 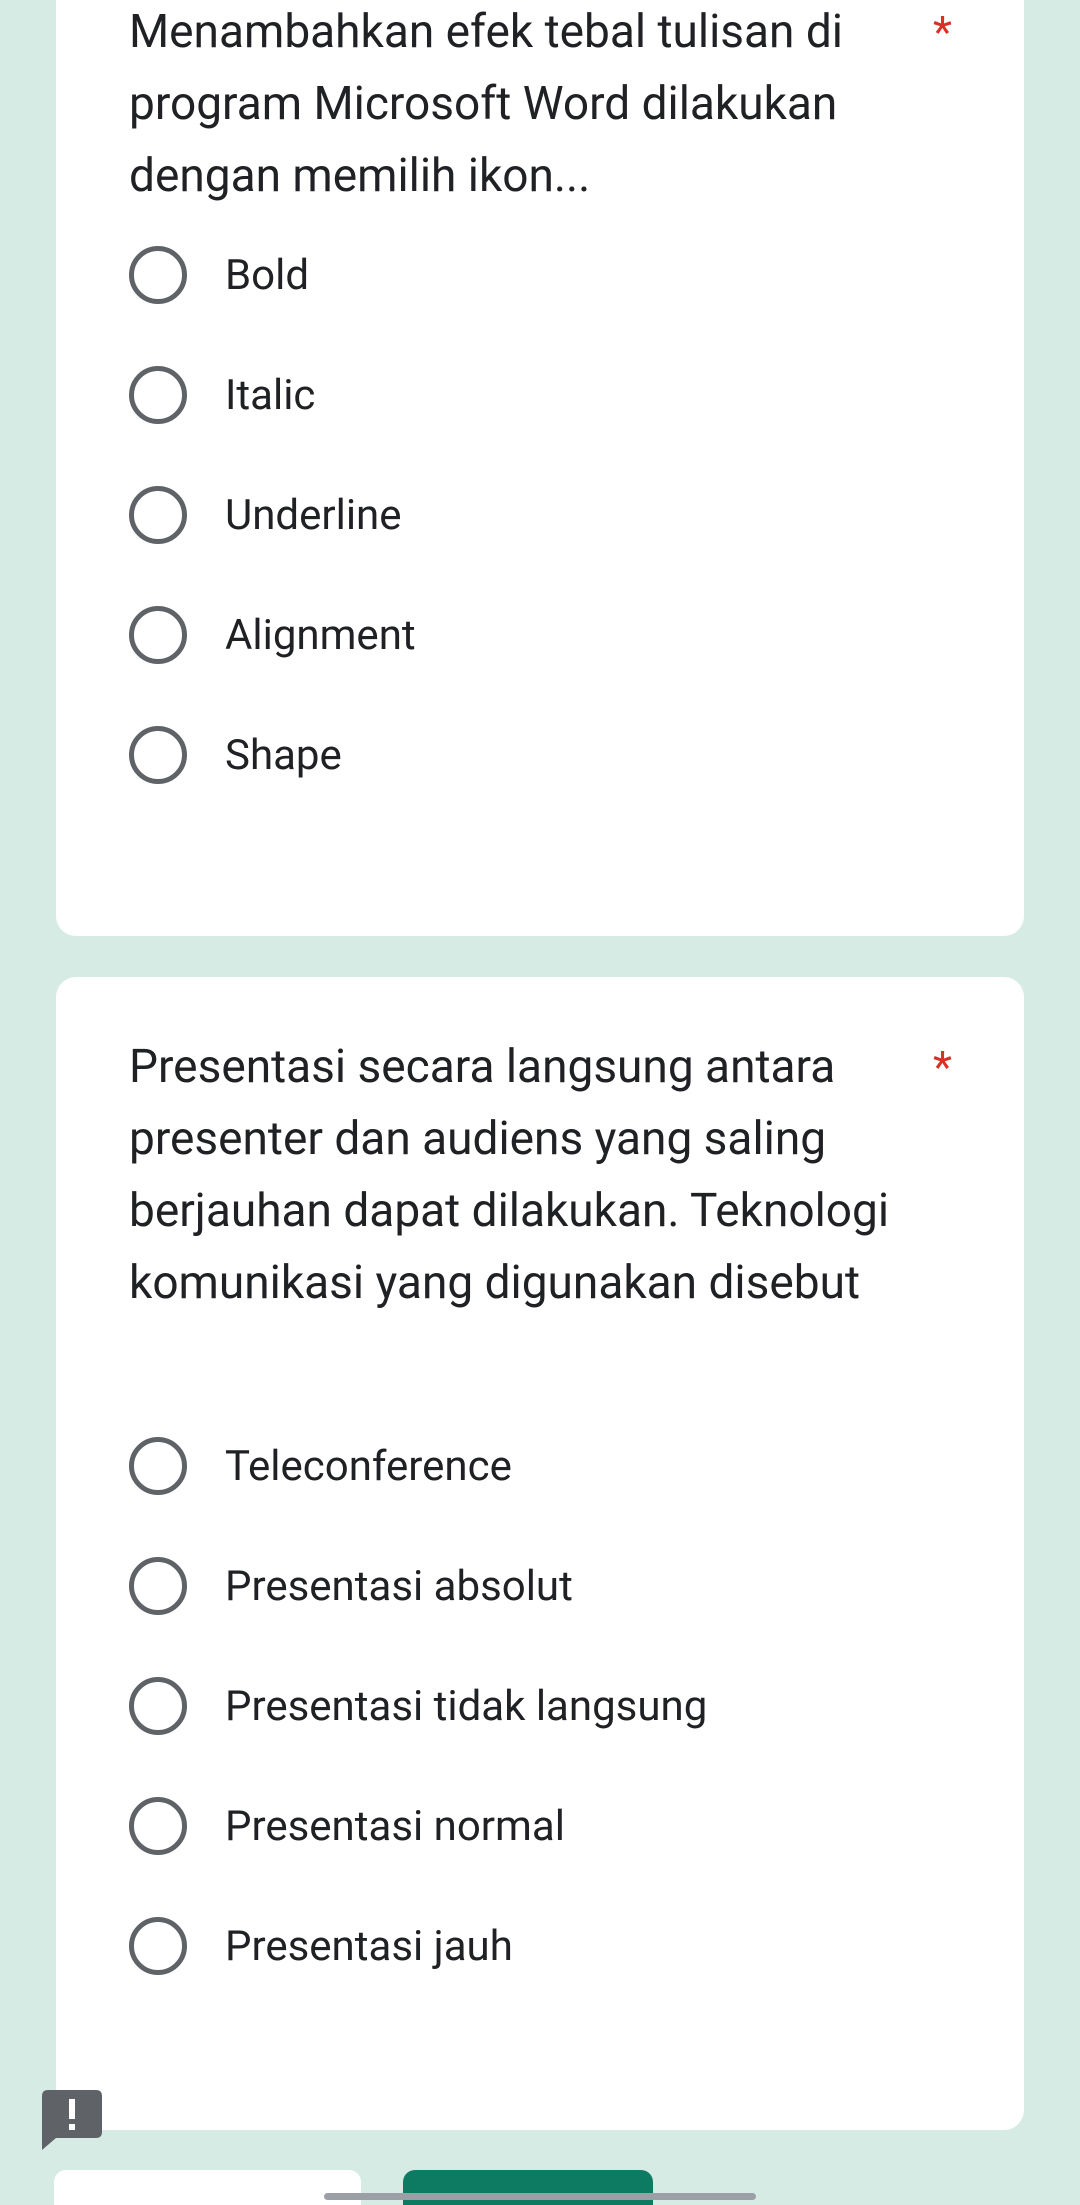 I want to click on back-button, so click(x=207, y=2187).